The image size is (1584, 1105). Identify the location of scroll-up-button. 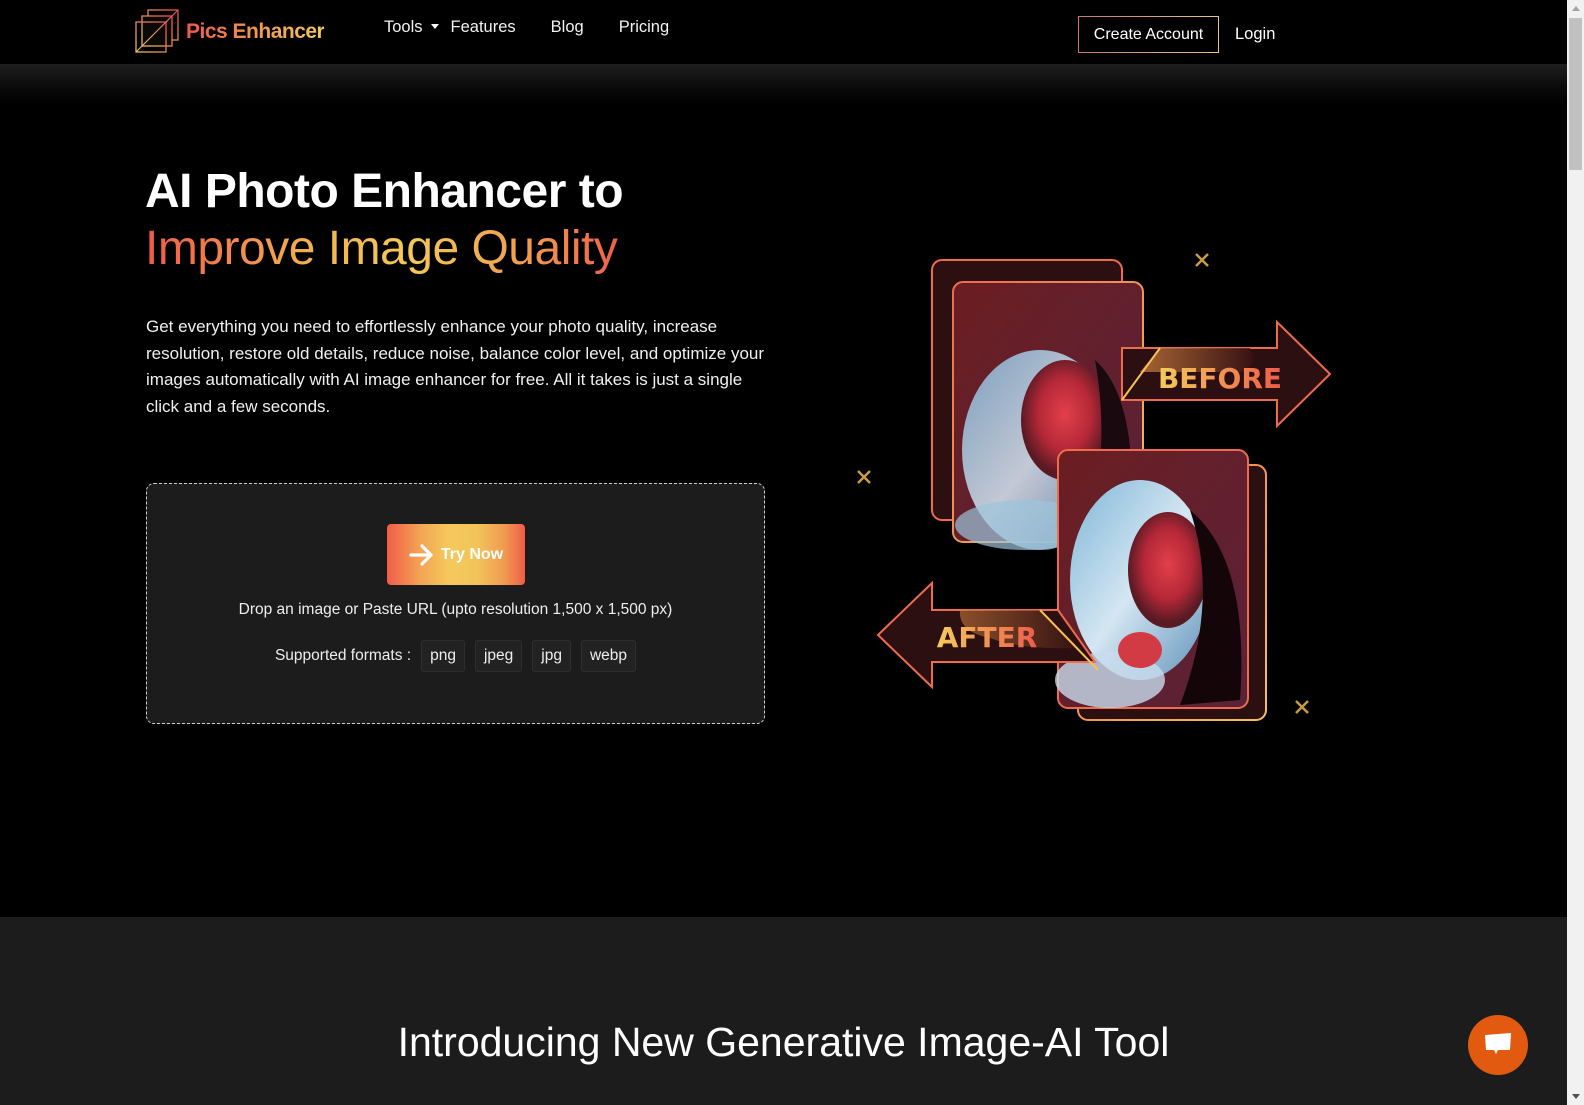
(1575, 8).